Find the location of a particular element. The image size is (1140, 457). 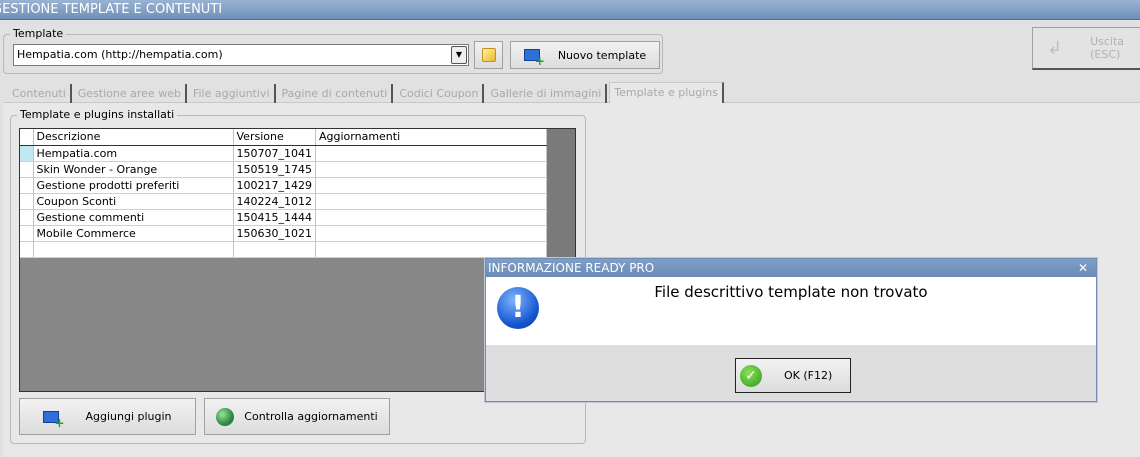

open-folder-button is located at coordinates (488, 55).